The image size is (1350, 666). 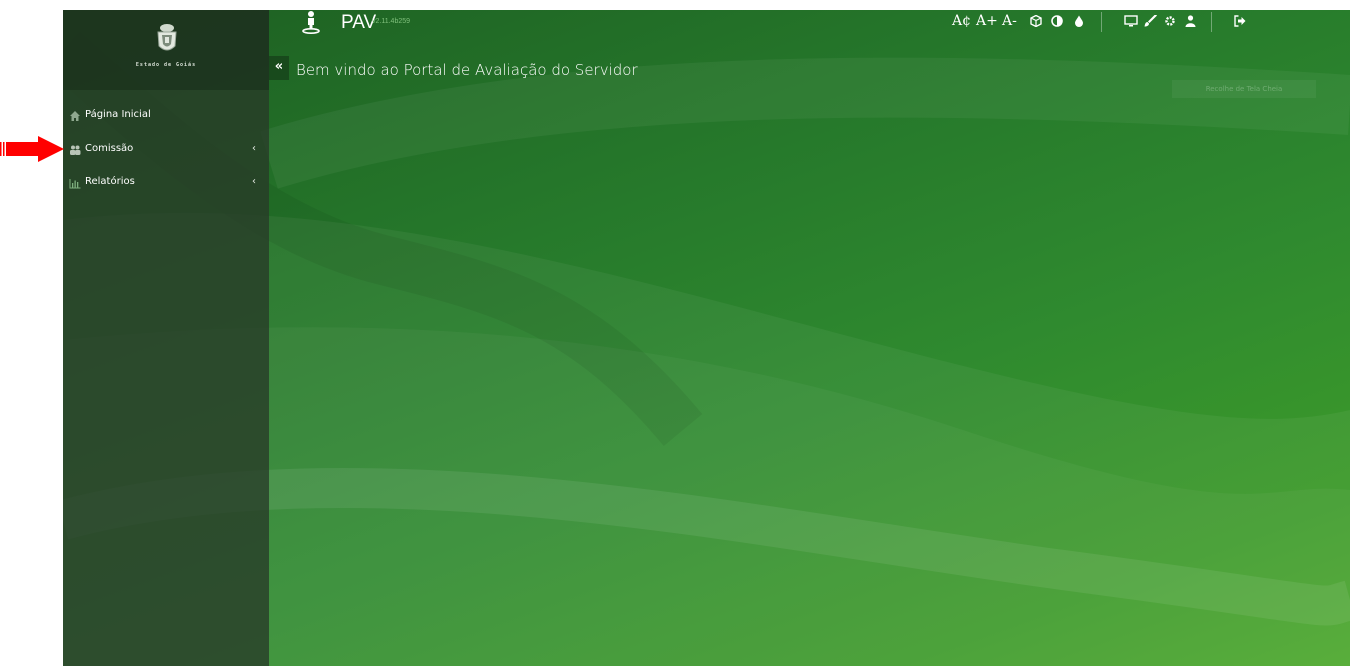 I want to click on sidebar-item-label: Página Inicial, so click(x=118, y=114).